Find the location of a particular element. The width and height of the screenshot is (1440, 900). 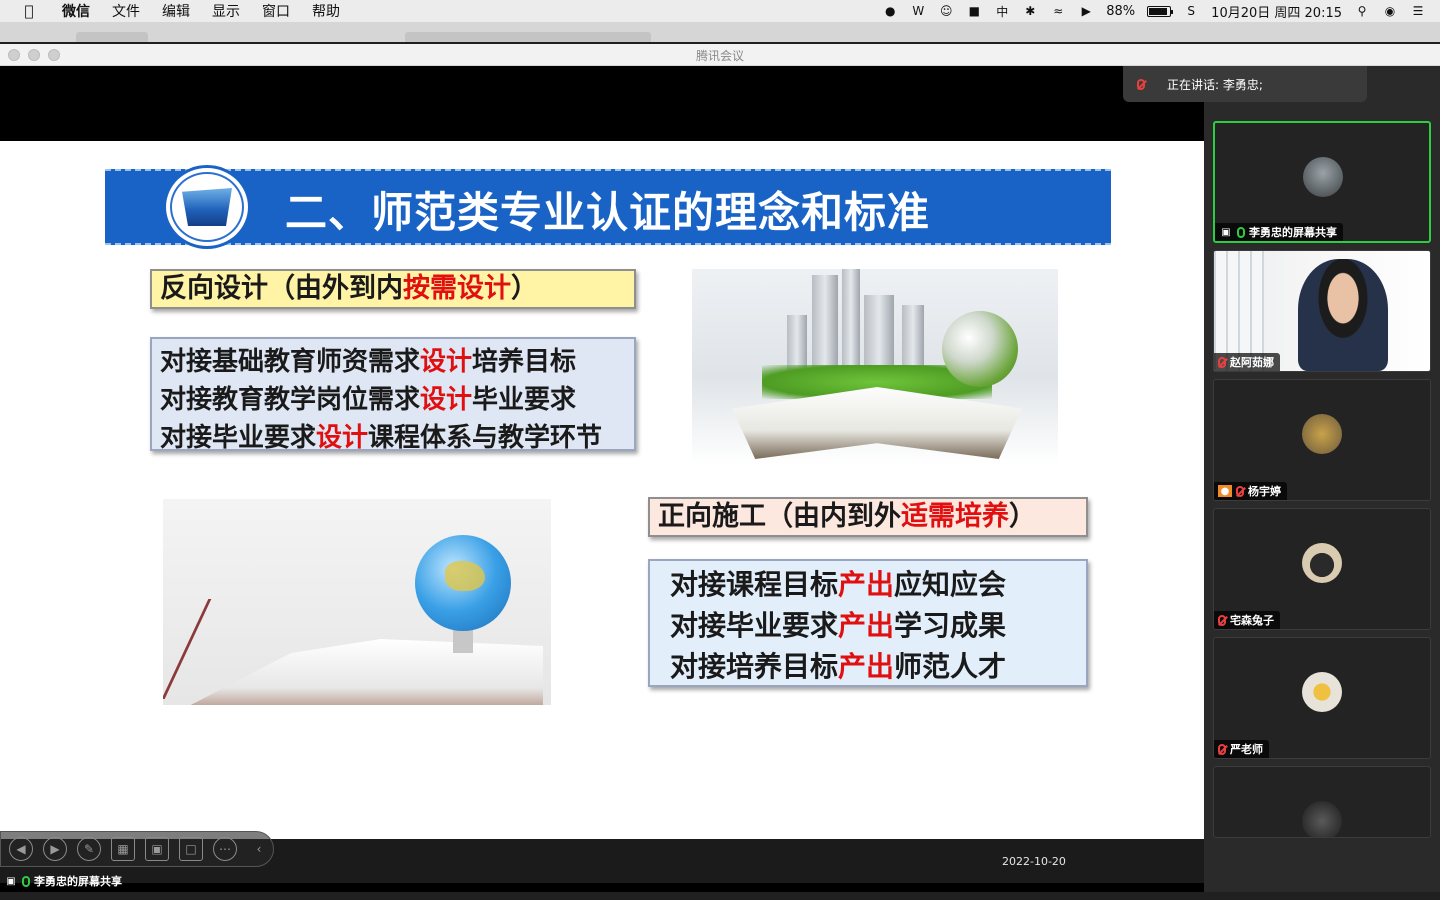

university-logo-icon is located at coordinates (207, 207).